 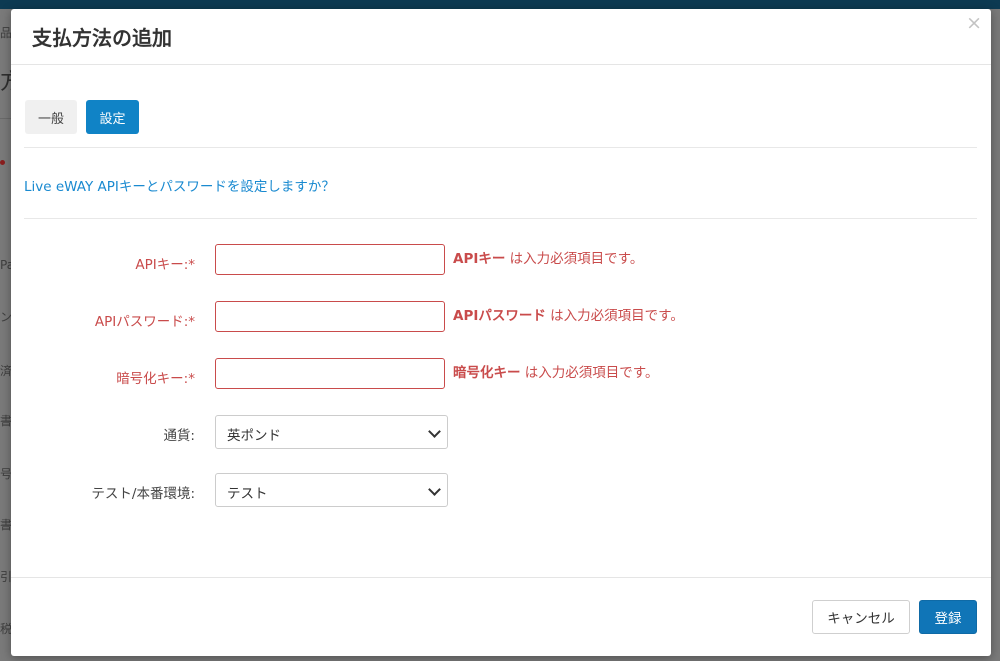 I want to click on api-key-label: APIキー:*, so click(x=165, y=265).